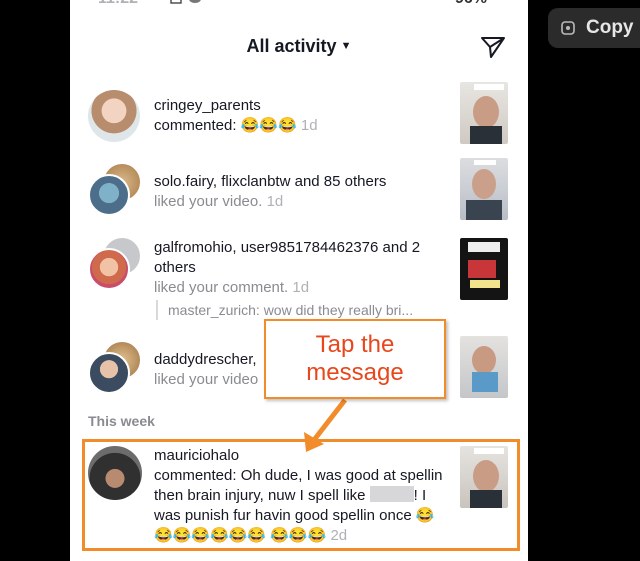 The width and height of the screenshot is (640, 561). Describe the element at coordinates (391, 494) in the screenshot. I see `redacted-word` at that location.